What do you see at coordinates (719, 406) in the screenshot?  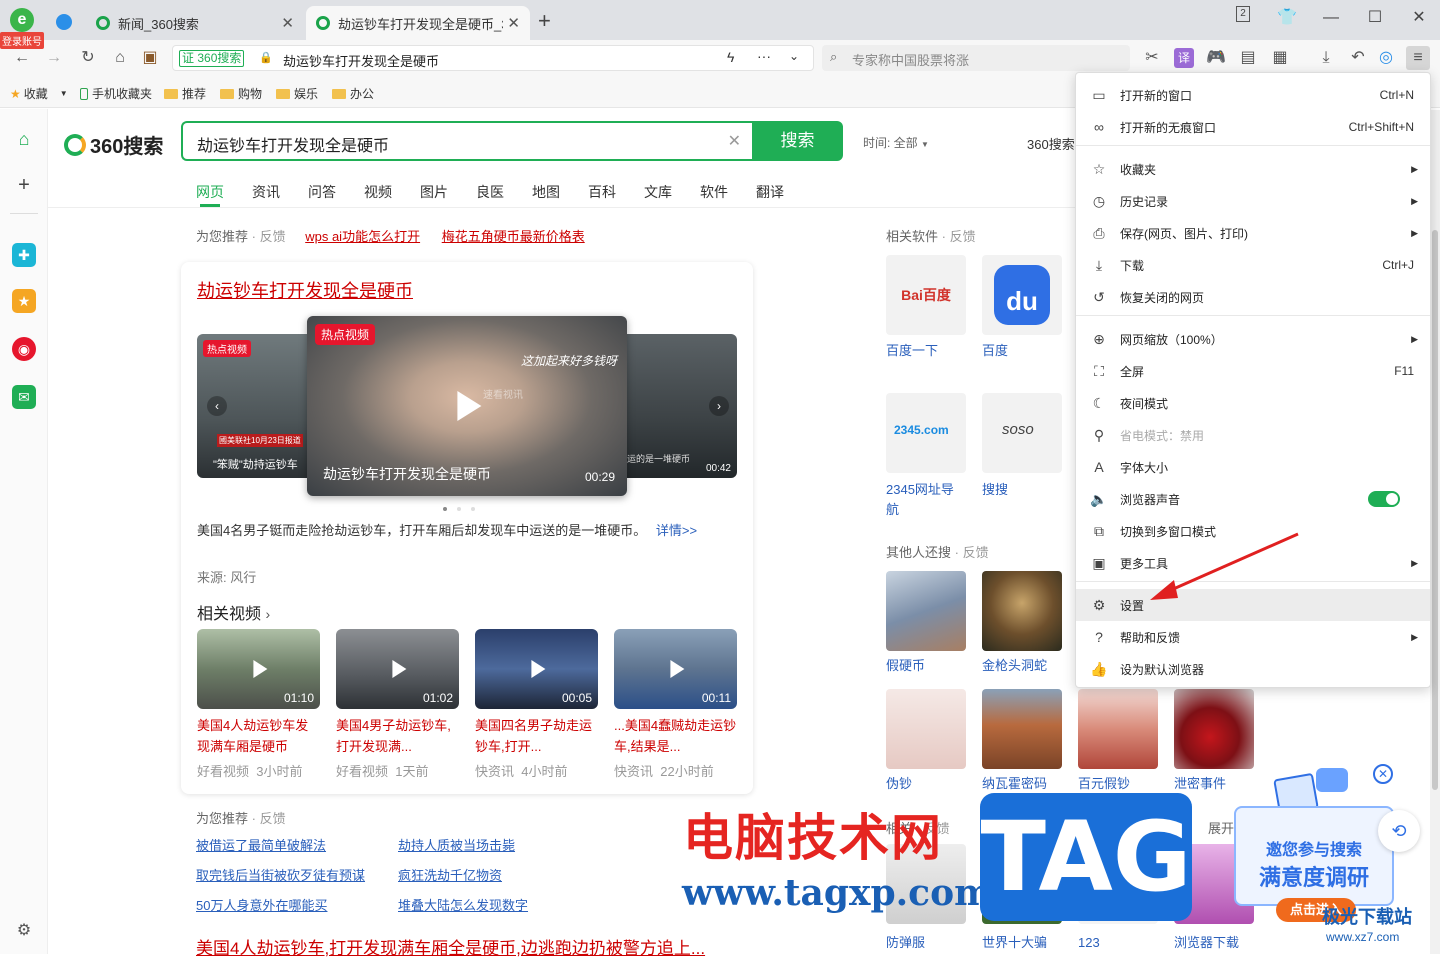 I see `carousel-right-arrow: ›` at bounding box center [719, 406].